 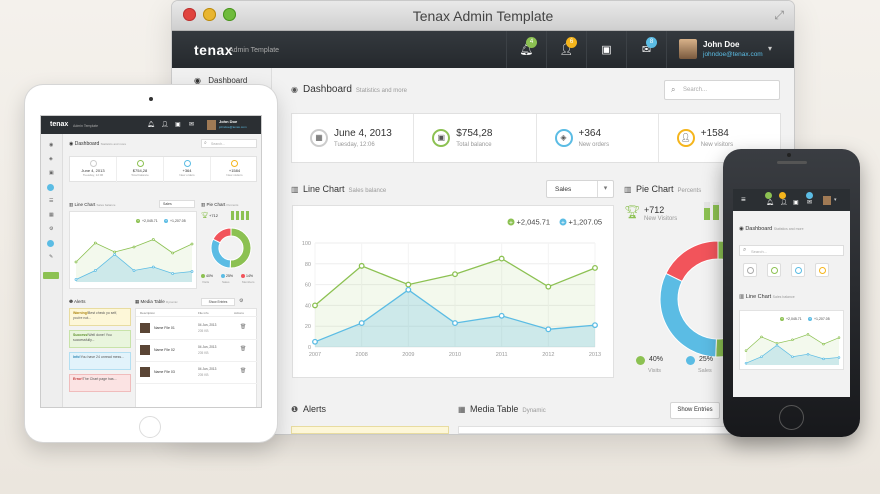 I want to click on phone-navbar: ≡ 🔔︎ 👤︎ ▣ ✉ ▾, so click(x=791, y=200).